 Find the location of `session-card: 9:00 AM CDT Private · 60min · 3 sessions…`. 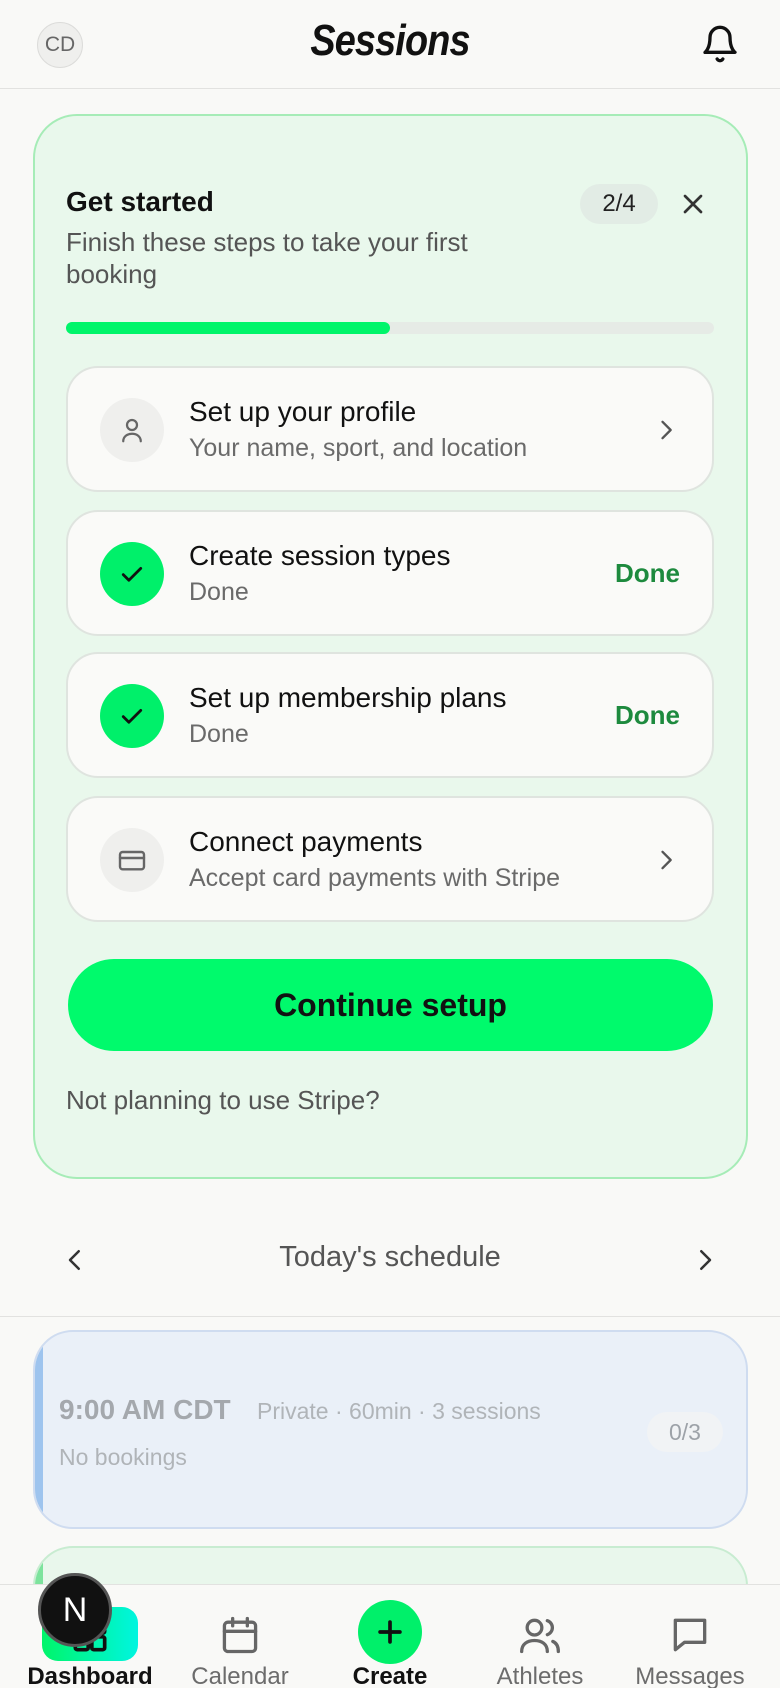

session-card: 9:00 AM CDT Private · 60min · 3 sessions… is located at coordinates (390, 1429).